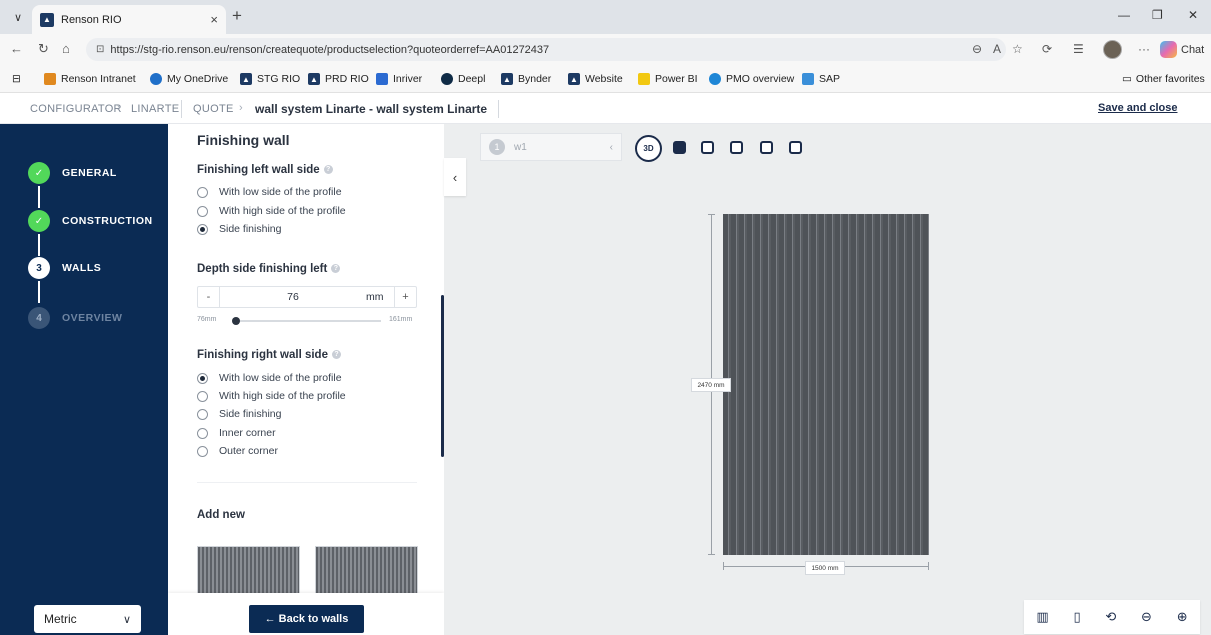 The height and width of the screenshot is (635, 1211). What do you see at coordinates (1047, 49) in the screenshot?
I see `extensions-icon: ⟳` at bounding box center [1047, 49].